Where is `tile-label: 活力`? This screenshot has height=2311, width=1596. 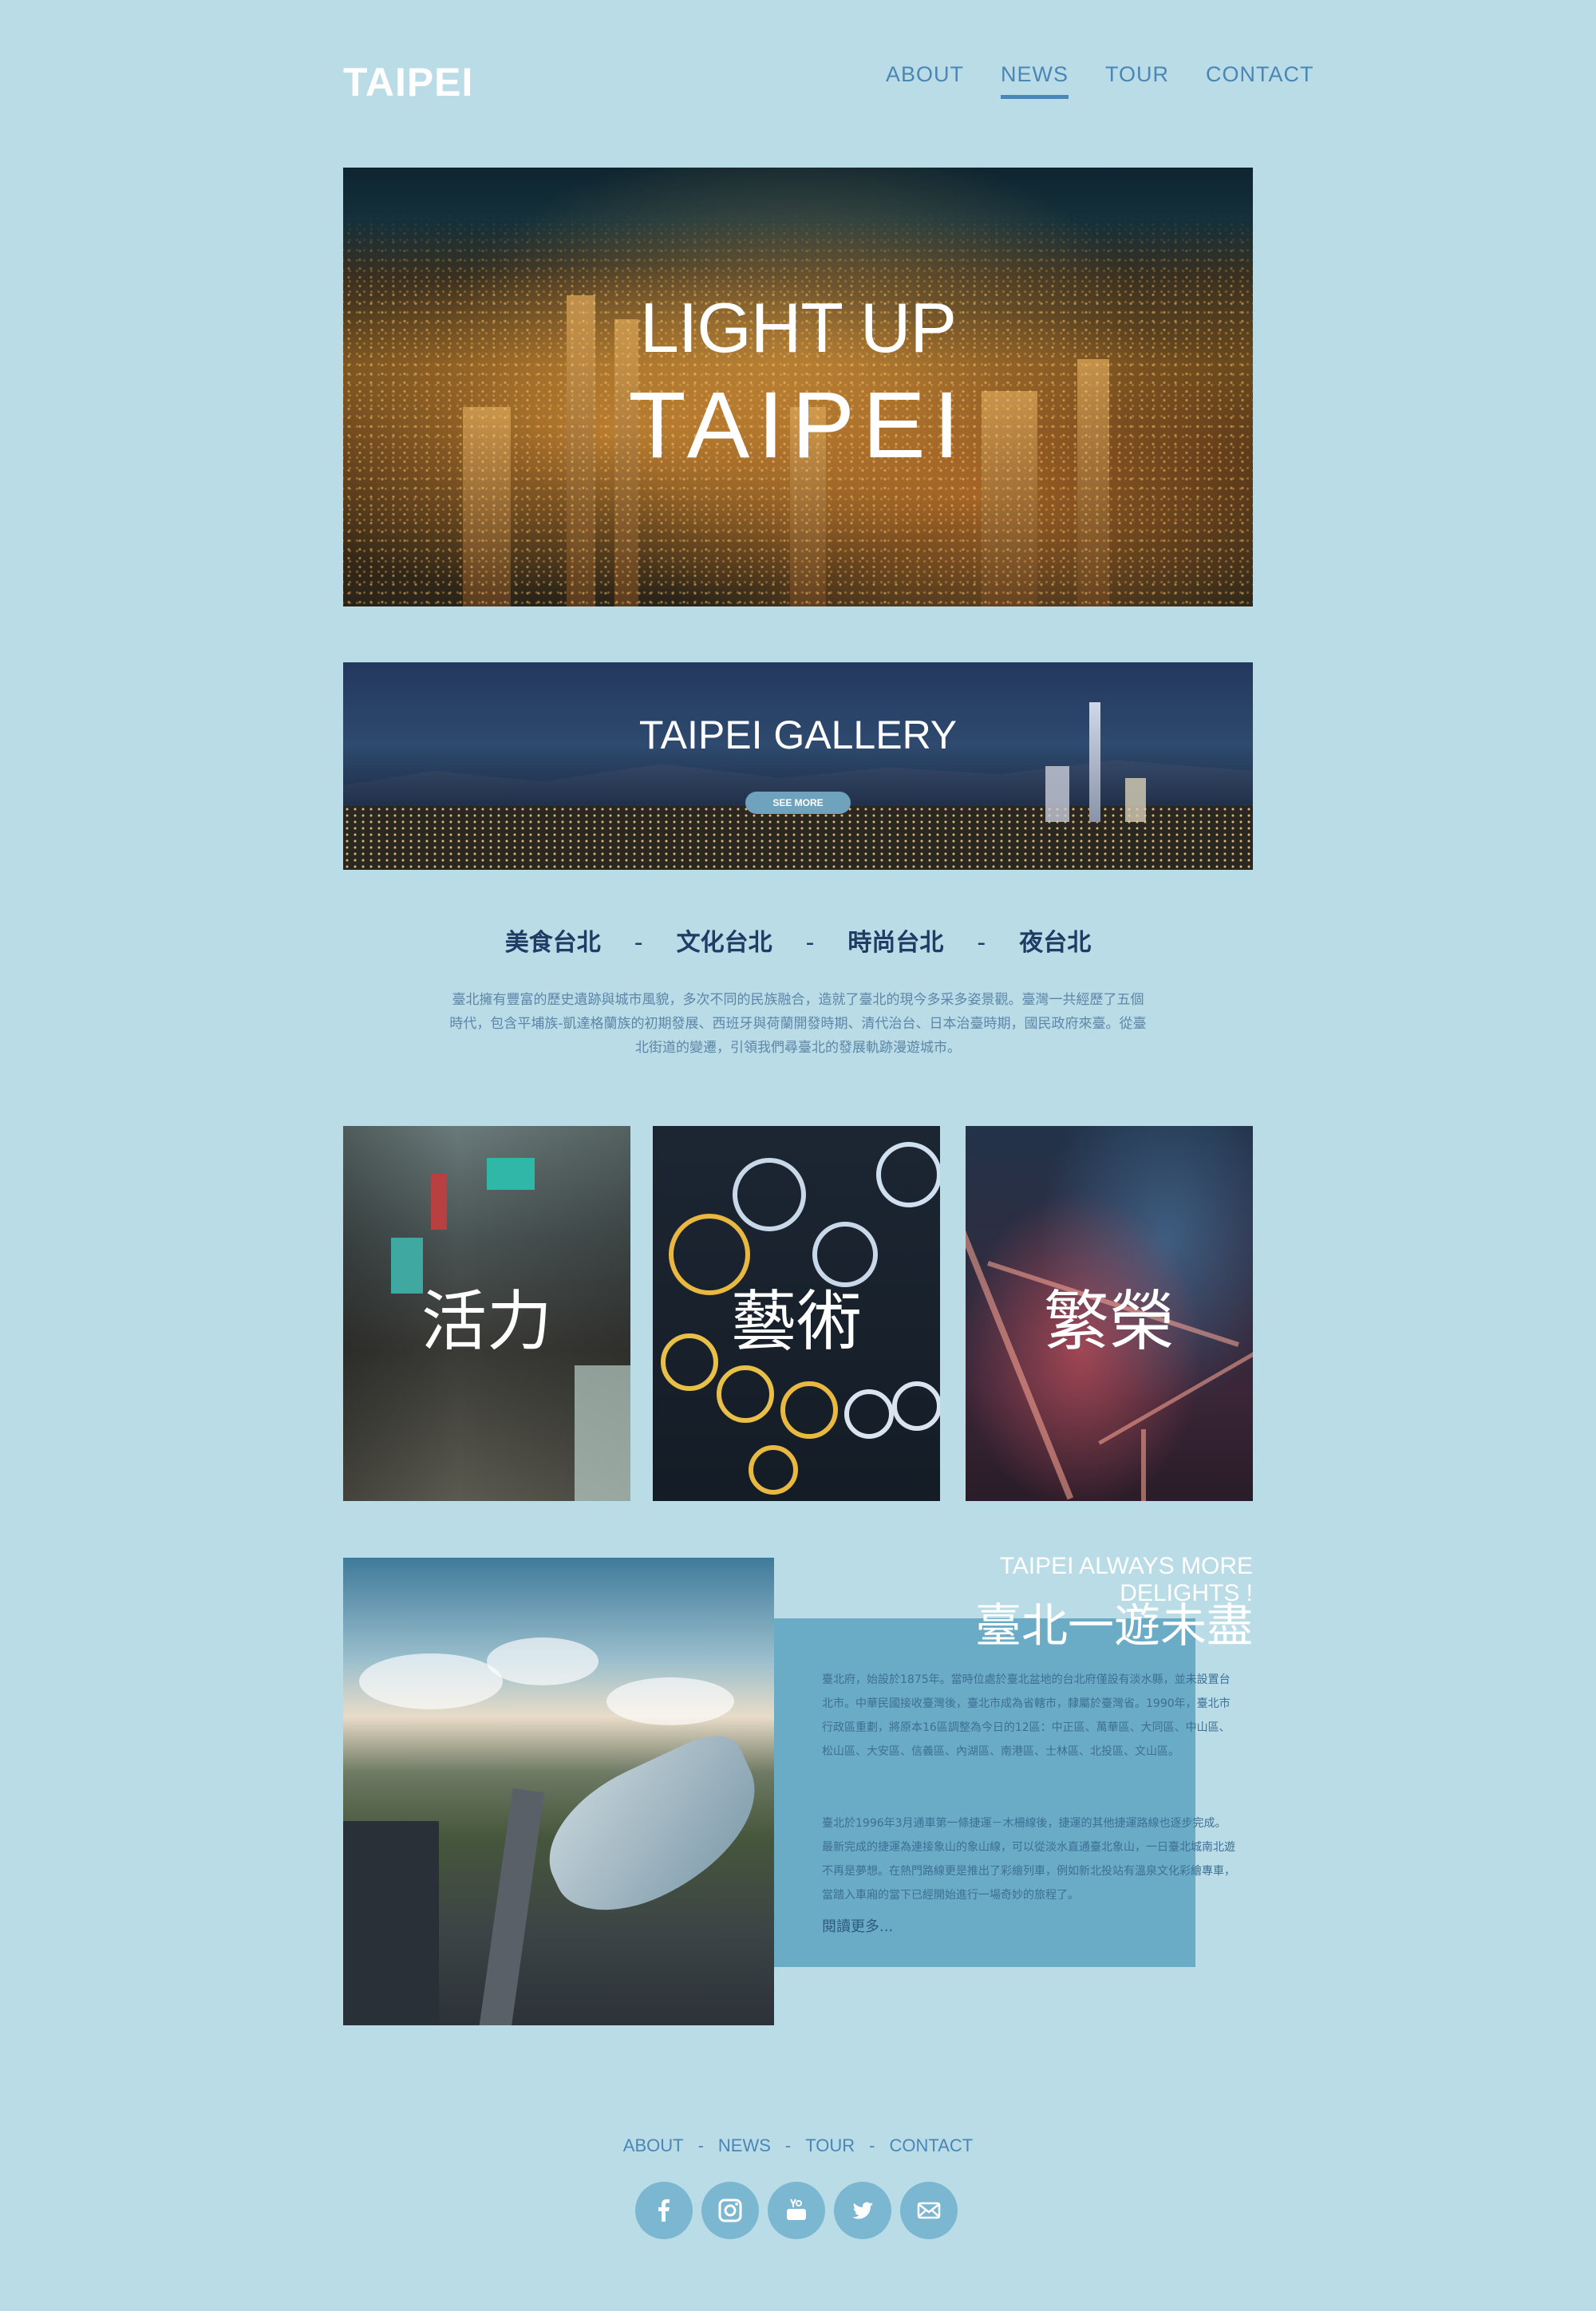 tile-label: 活力 is located at coordinates (486, 1322).